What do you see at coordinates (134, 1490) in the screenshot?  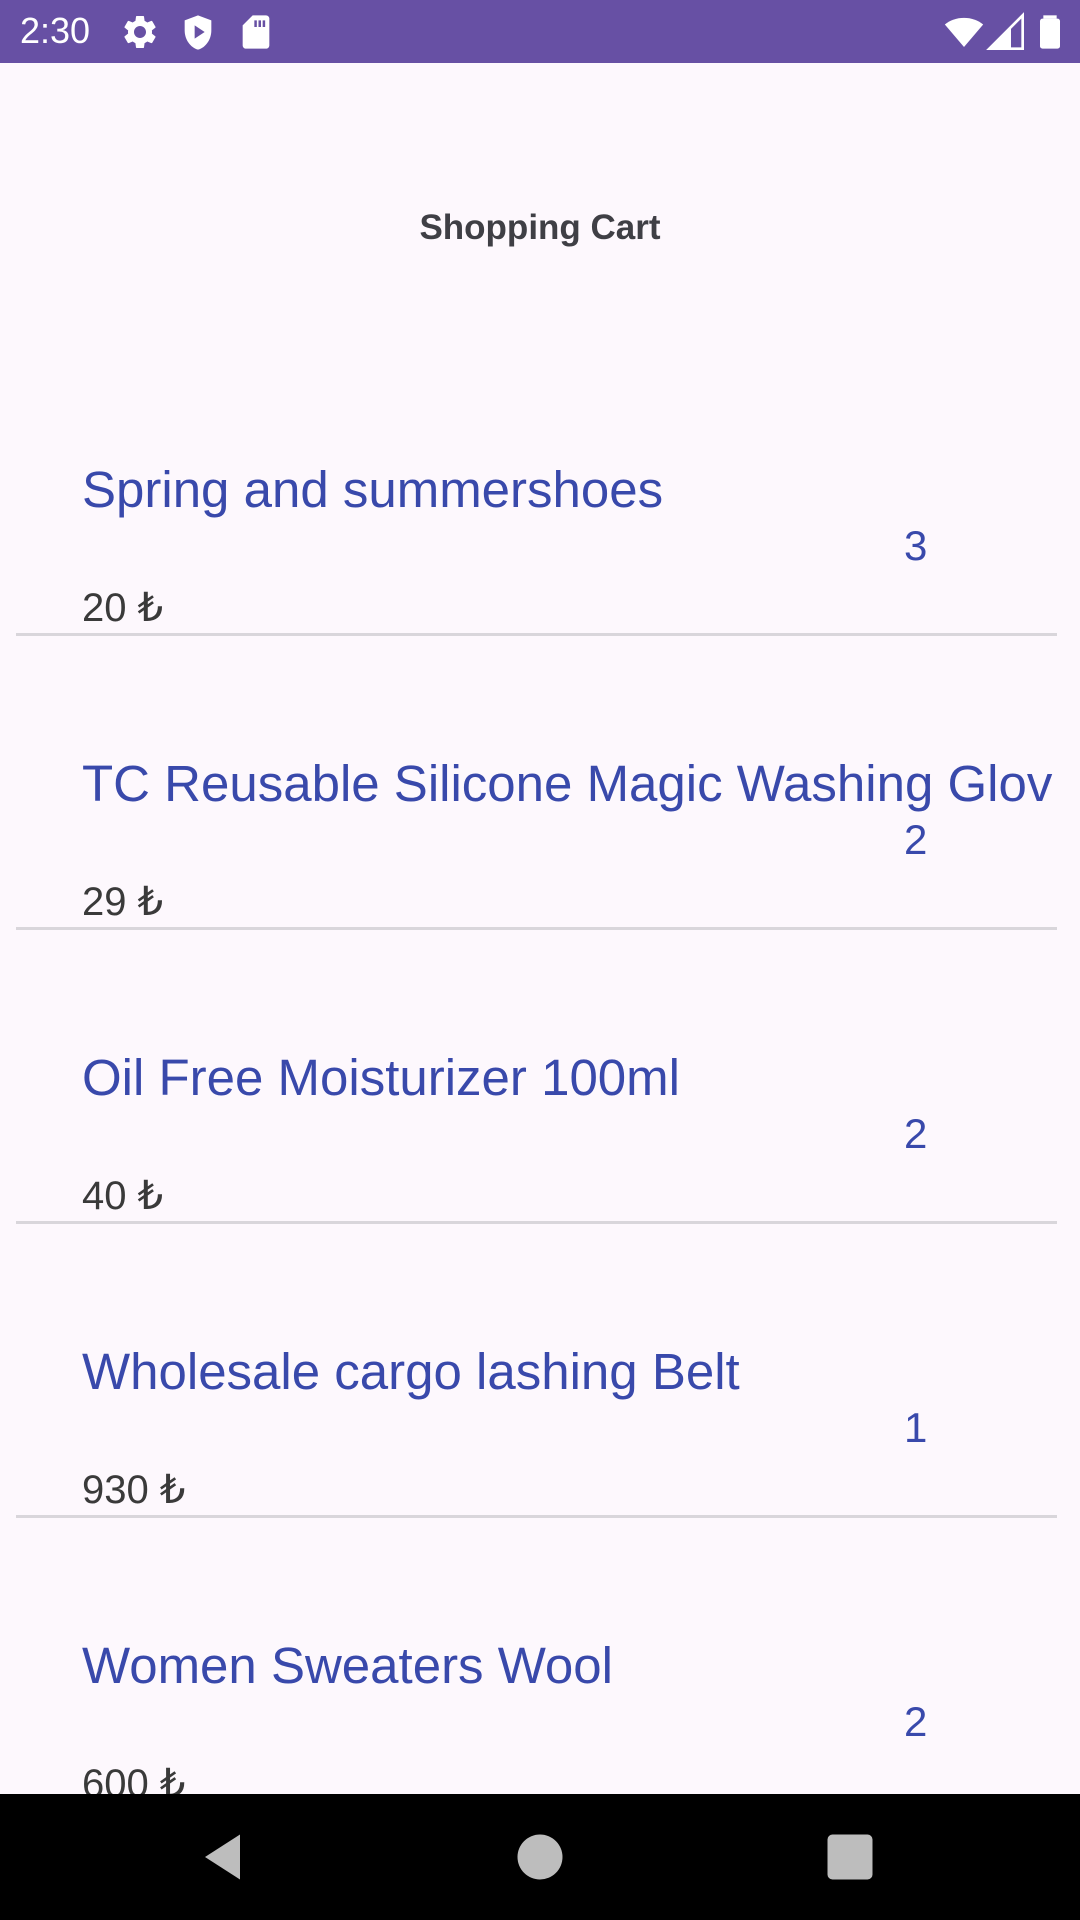 I see `item-price: 930 ₺` at bounding box center [134, 1490].